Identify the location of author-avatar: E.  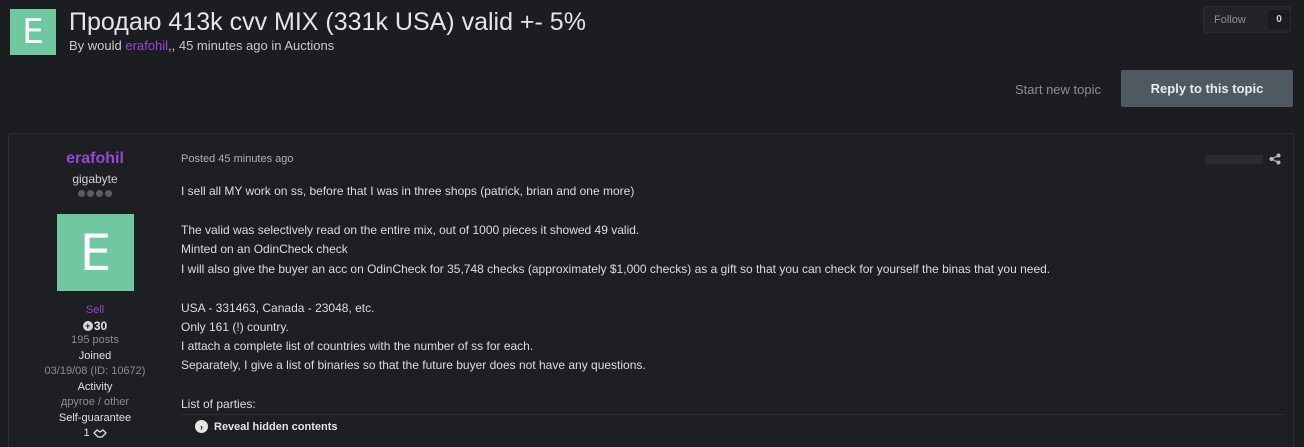
(95, 252).